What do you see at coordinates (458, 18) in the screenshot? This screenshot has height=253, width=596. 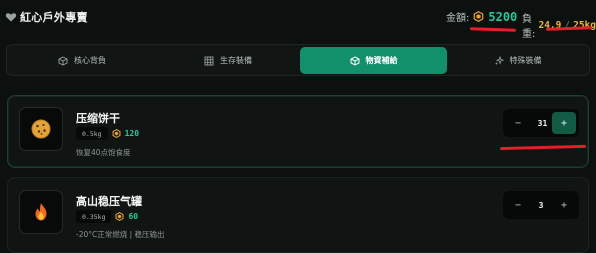 I see `gold-label: 金額:` at bounding box center [458, 18].